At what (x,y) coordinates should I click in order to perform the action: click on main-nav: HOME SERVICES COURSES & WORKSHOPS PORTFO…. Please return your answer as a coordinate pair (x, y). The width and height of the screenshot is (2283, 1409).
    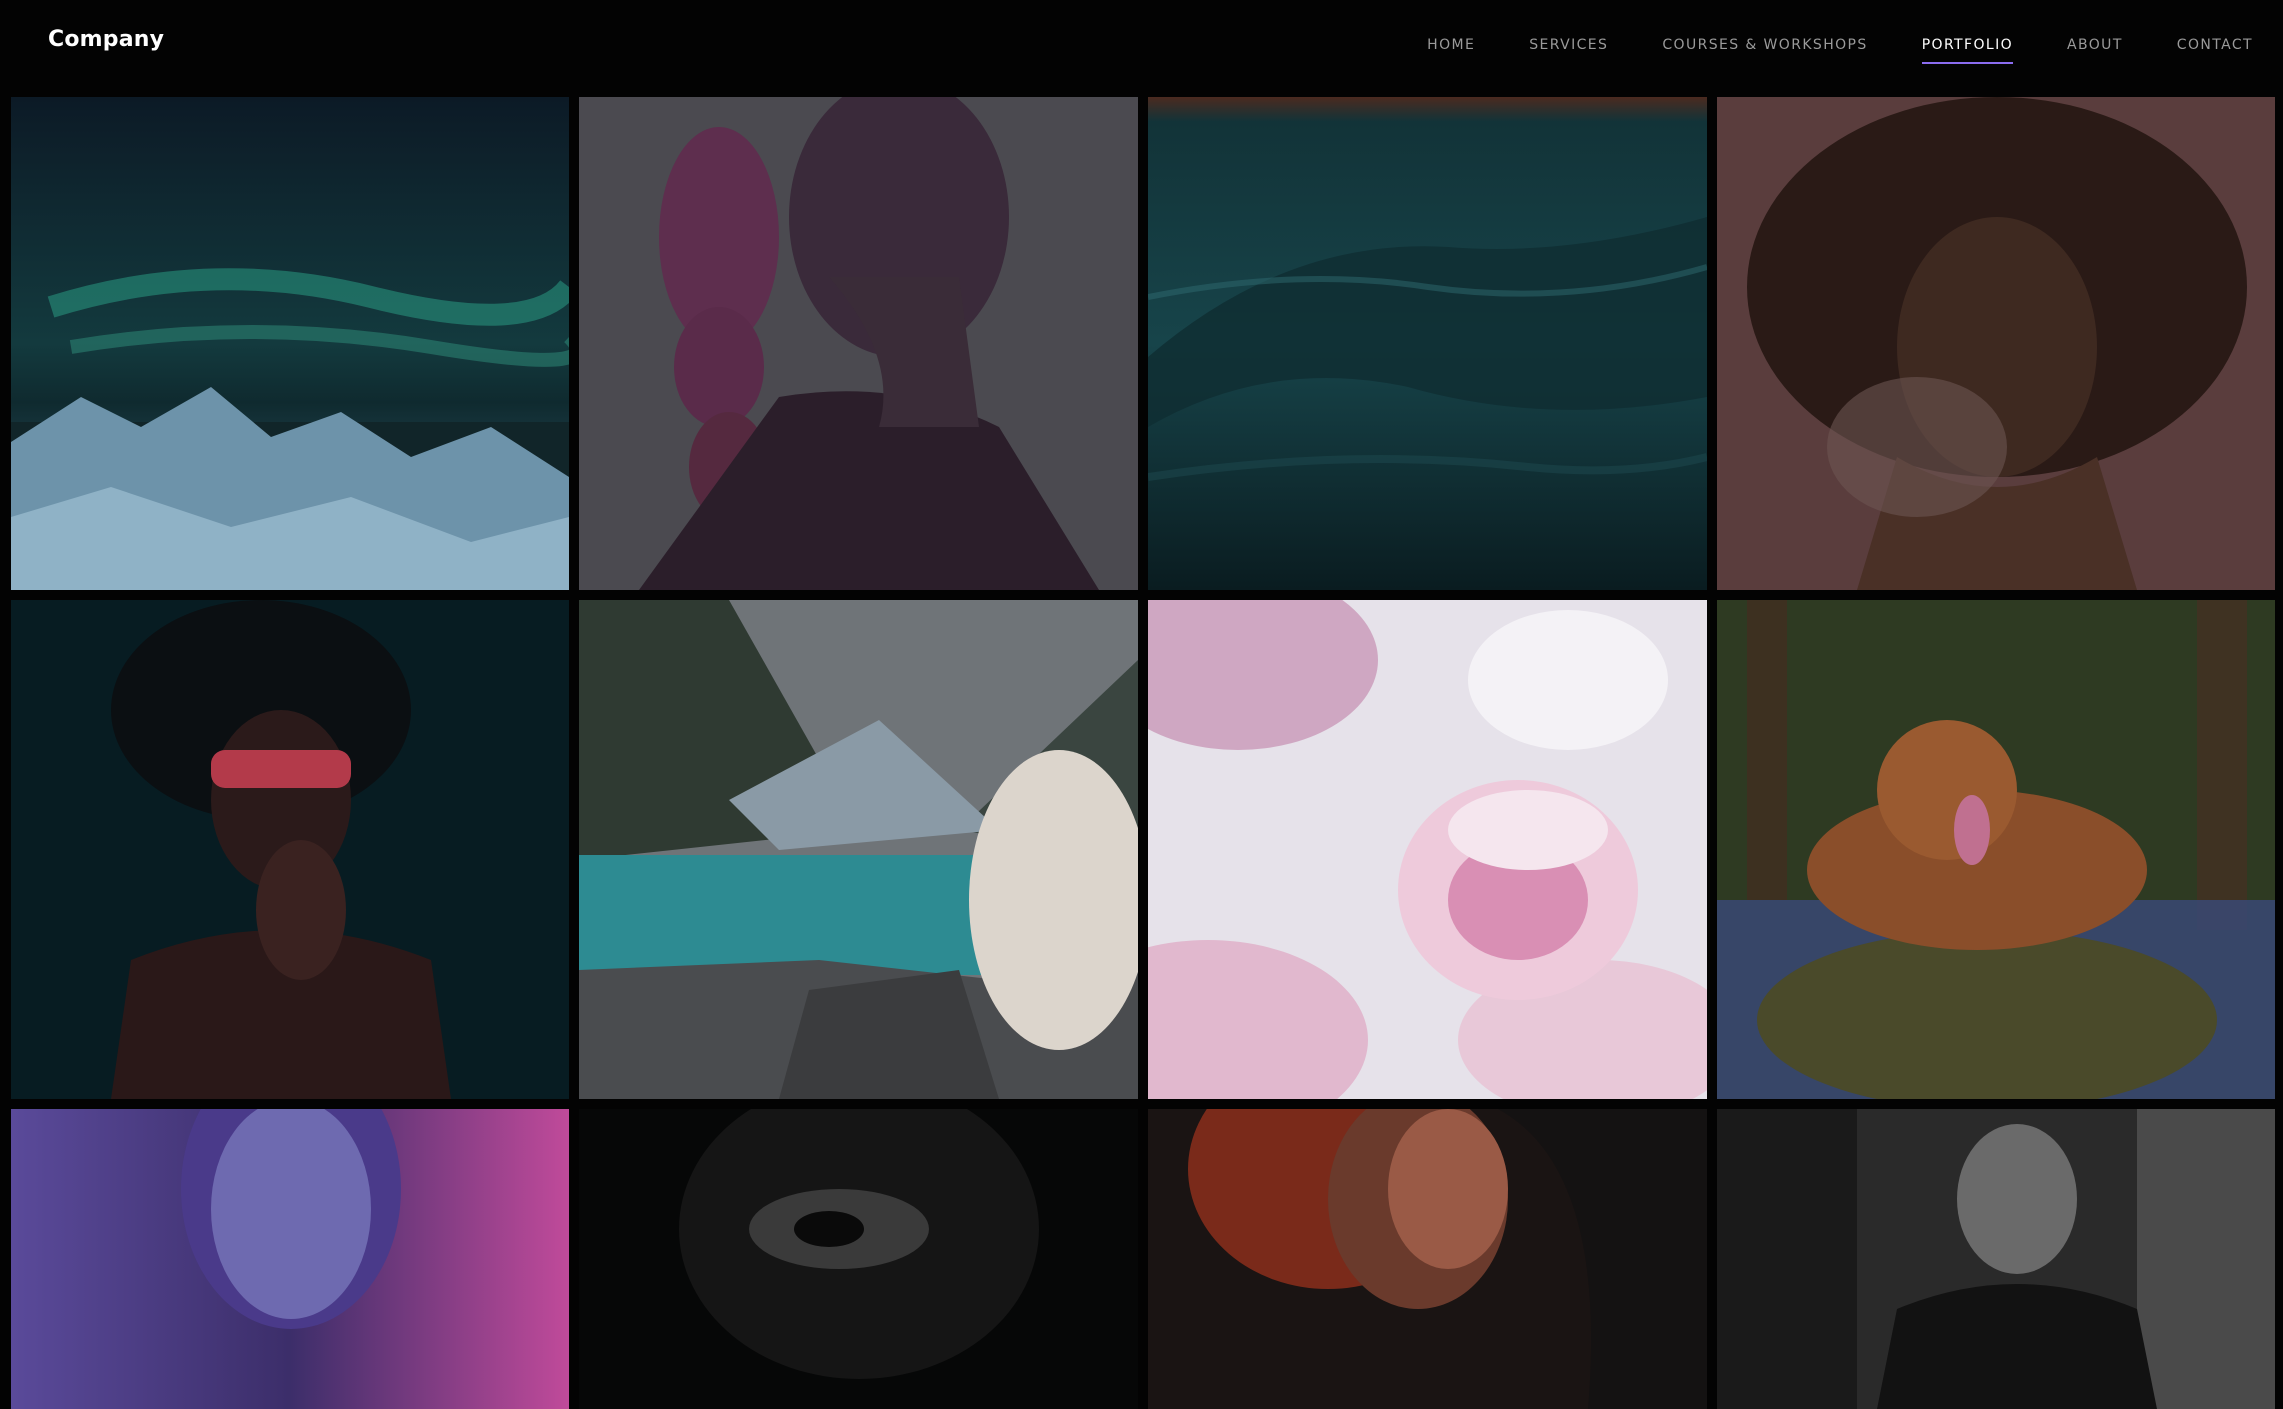
    Looking at the image, I should click on (1840, 50).